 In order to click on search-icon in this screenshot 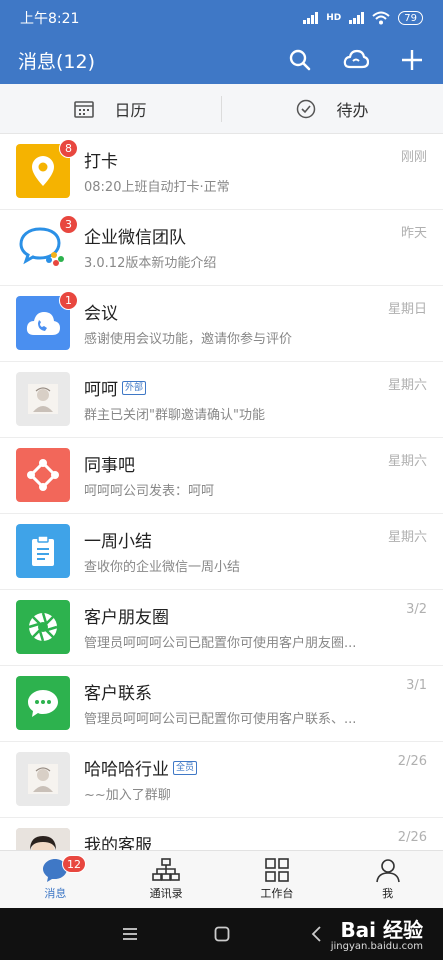, I will do `click(300, 60)`.